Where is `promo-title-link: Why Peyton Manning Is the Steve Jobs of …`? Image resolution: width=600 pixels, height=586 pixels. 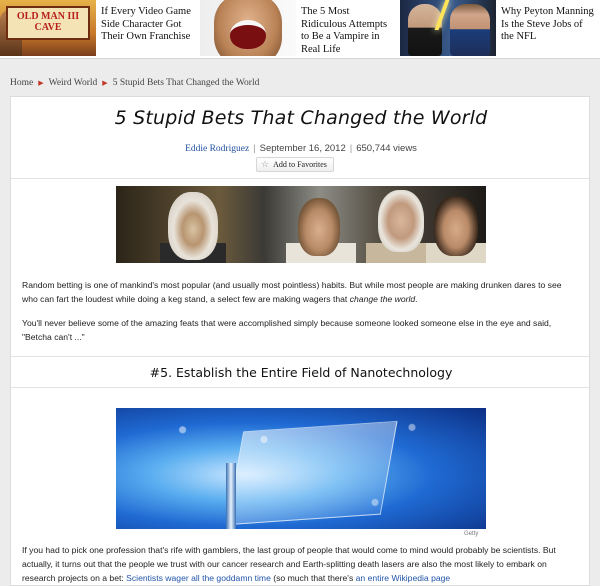
promo-title-link: Why Peyton Manning Is the Steve Jobs of … is located at coordinates (548, 22).